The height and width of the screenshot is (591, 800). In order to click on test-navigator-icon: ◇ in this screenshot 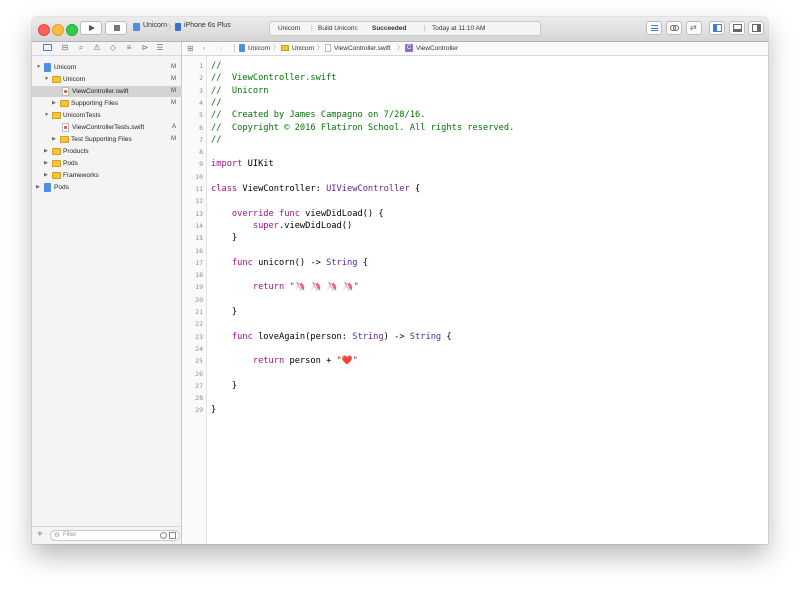, I will do `click(113, 48)`.